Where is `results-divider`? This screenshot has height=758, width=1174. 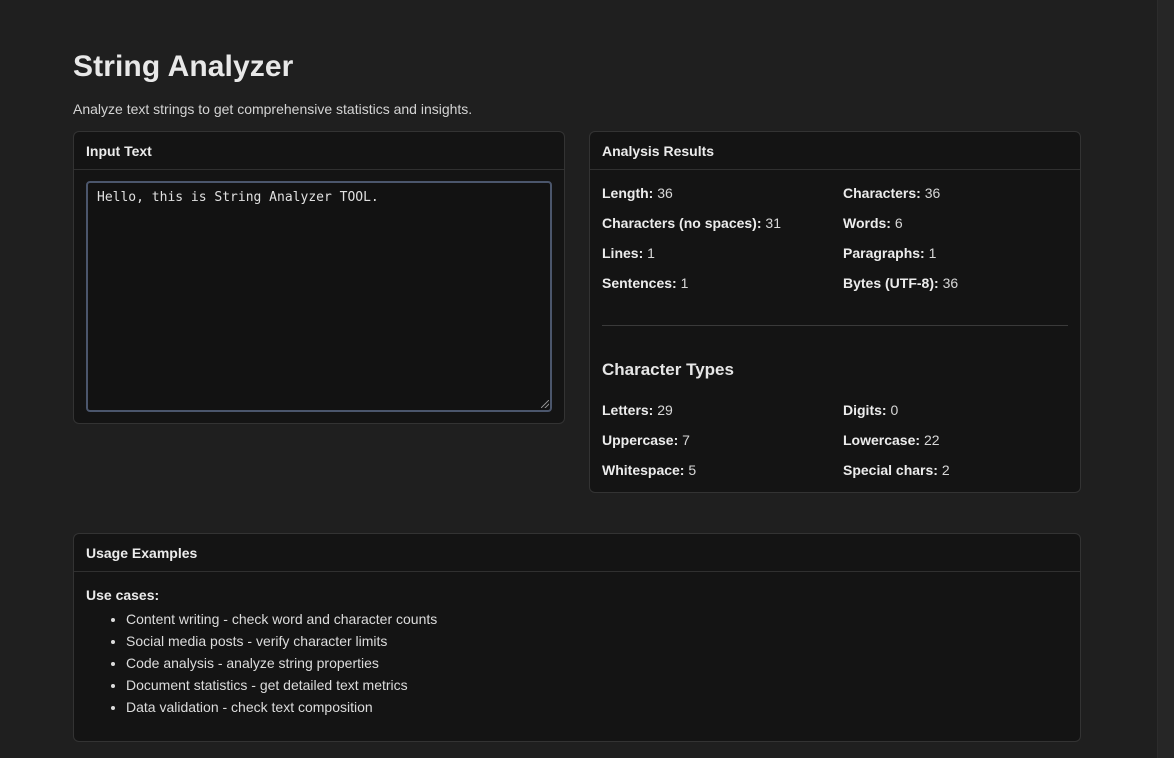
results-divider is located at coordinates (835, 325).